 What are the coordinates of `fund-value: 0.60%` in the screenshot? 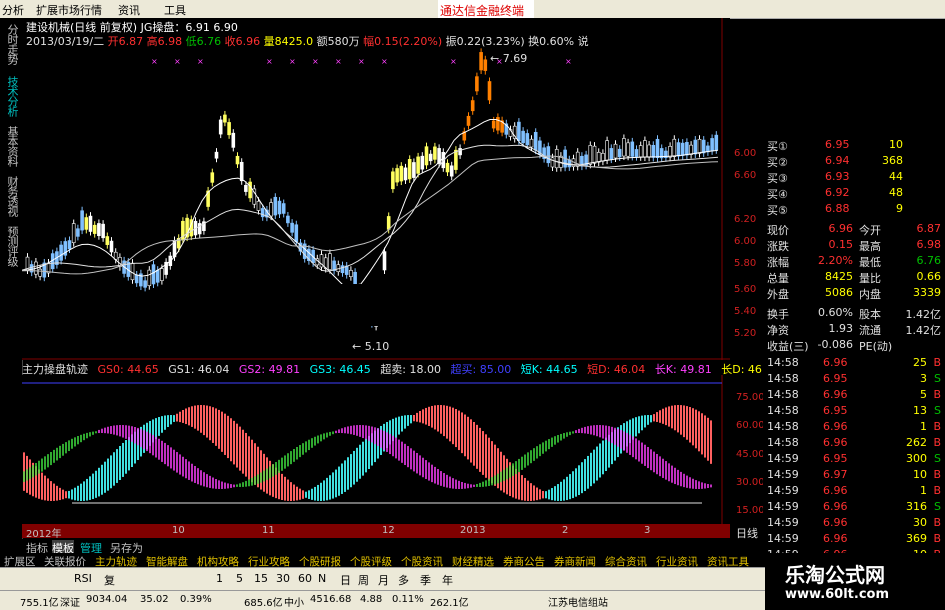 It's located at (835, 312).